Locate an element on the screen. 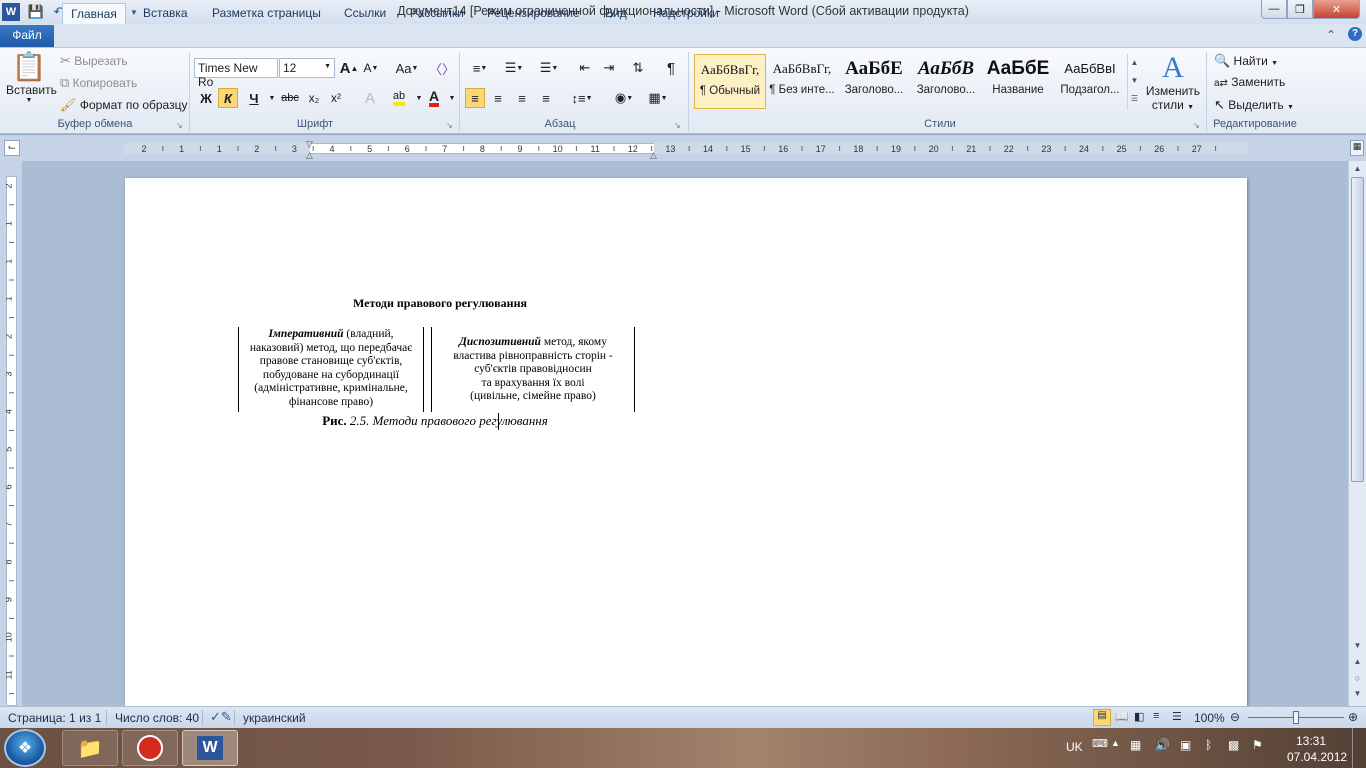  copy-button: ⧉ Копировать is located at coordinates (98, 83).